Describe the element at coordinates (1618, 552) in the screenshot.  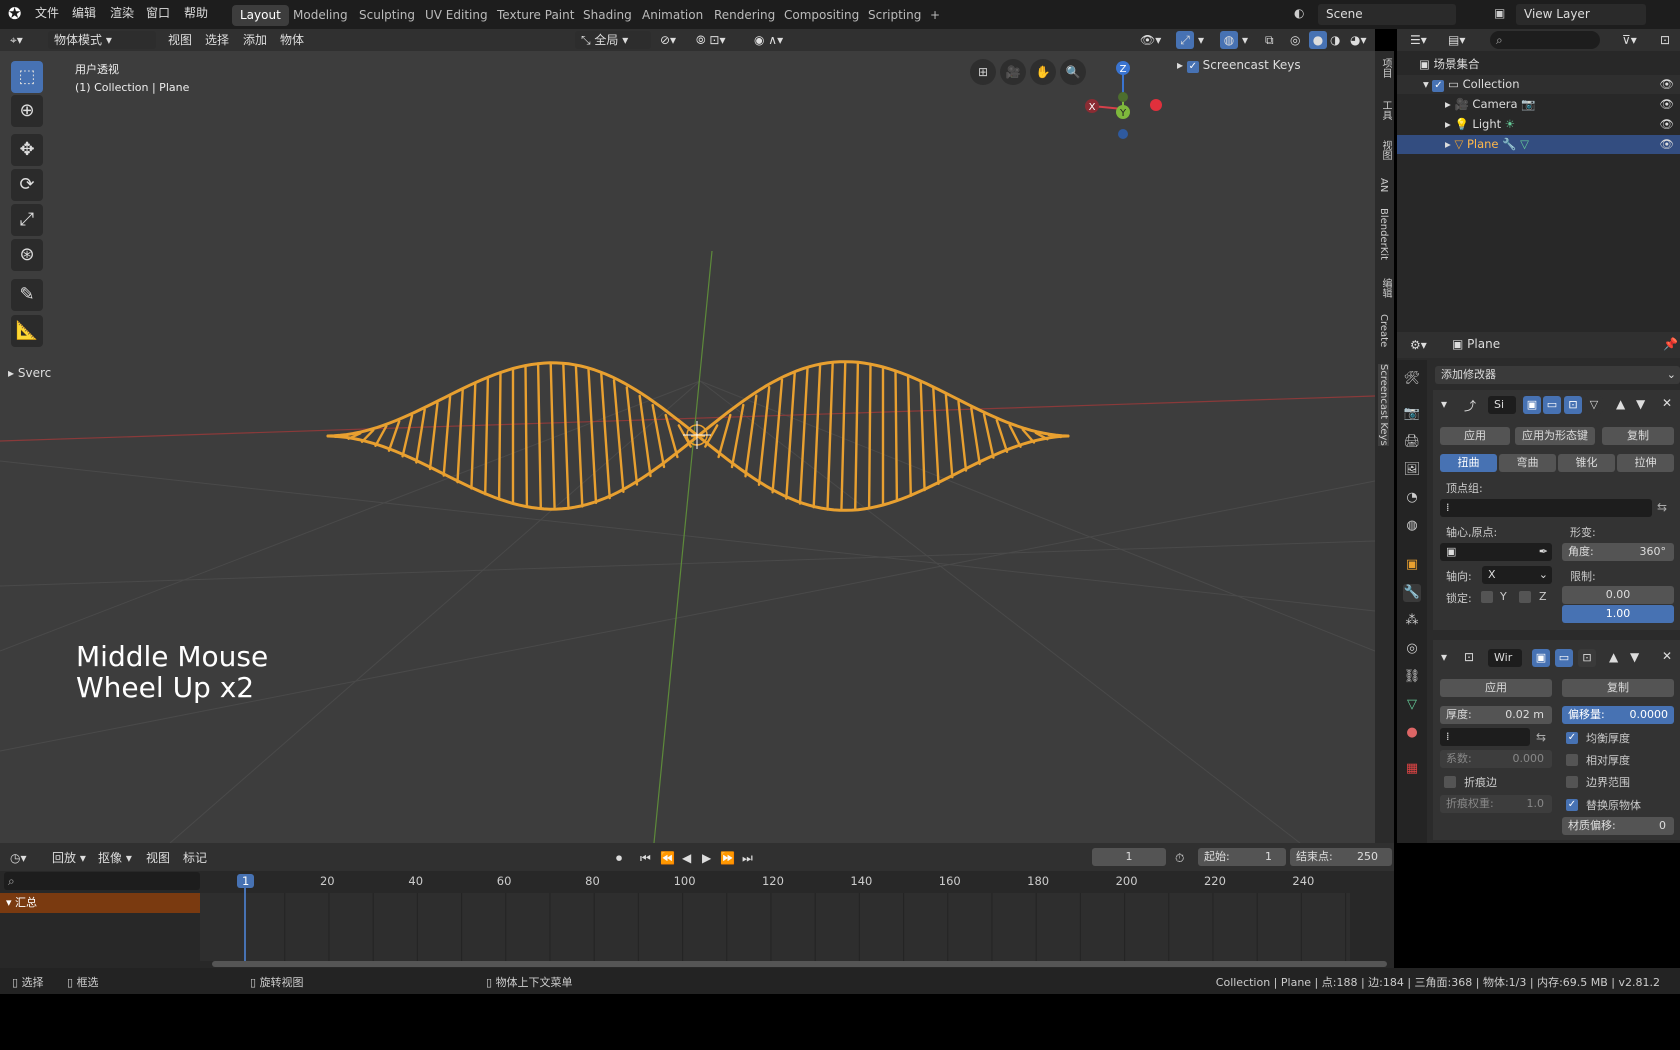
I see `angle-field: 角度: 360°` at that location.